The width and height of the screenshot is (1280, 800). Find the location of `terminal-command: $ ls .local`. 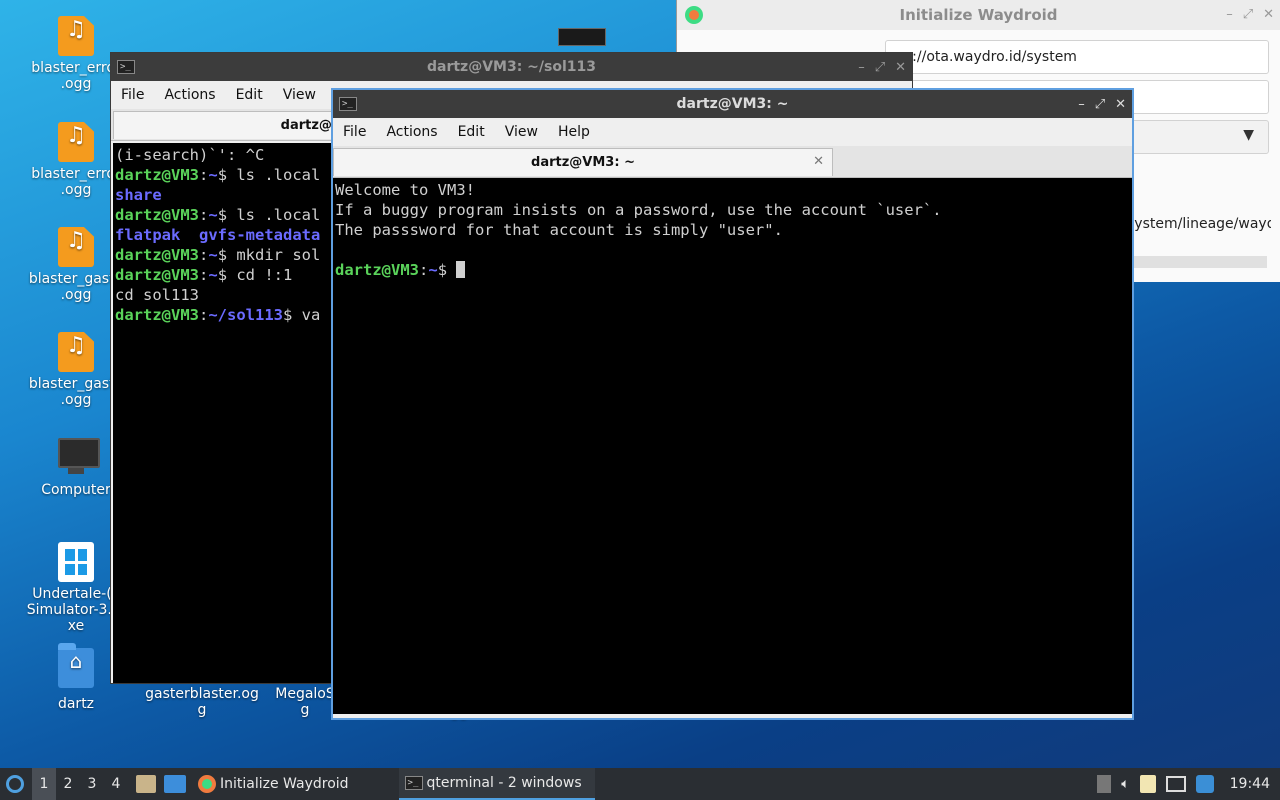

terminal-command: $ ls .local is located at coordinates (269, 175).